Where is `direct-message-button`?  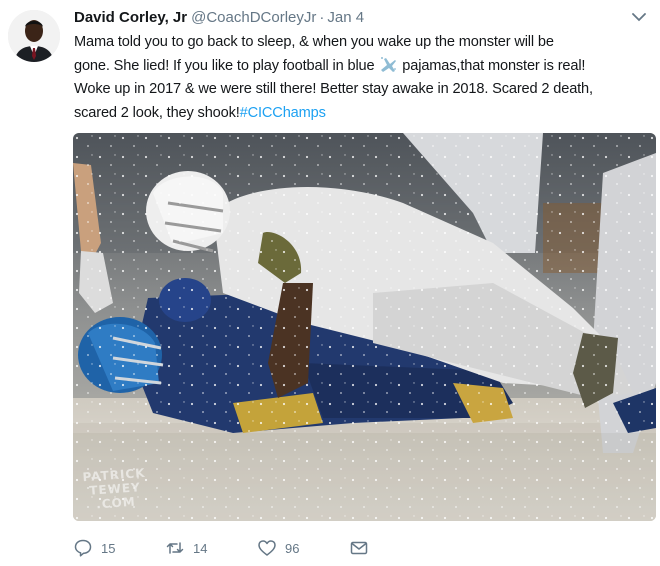
direct-message-button is located at coordinates (363, 548).